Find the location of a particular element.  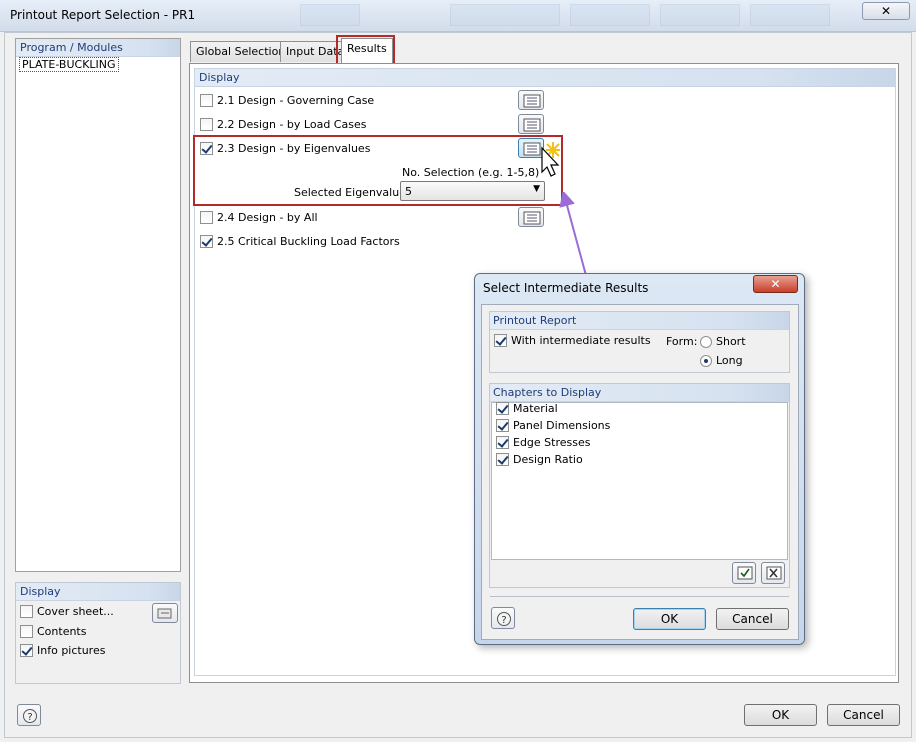

chapter-design-ratio-label: Design Ratio is located at coordinates (548, 459).